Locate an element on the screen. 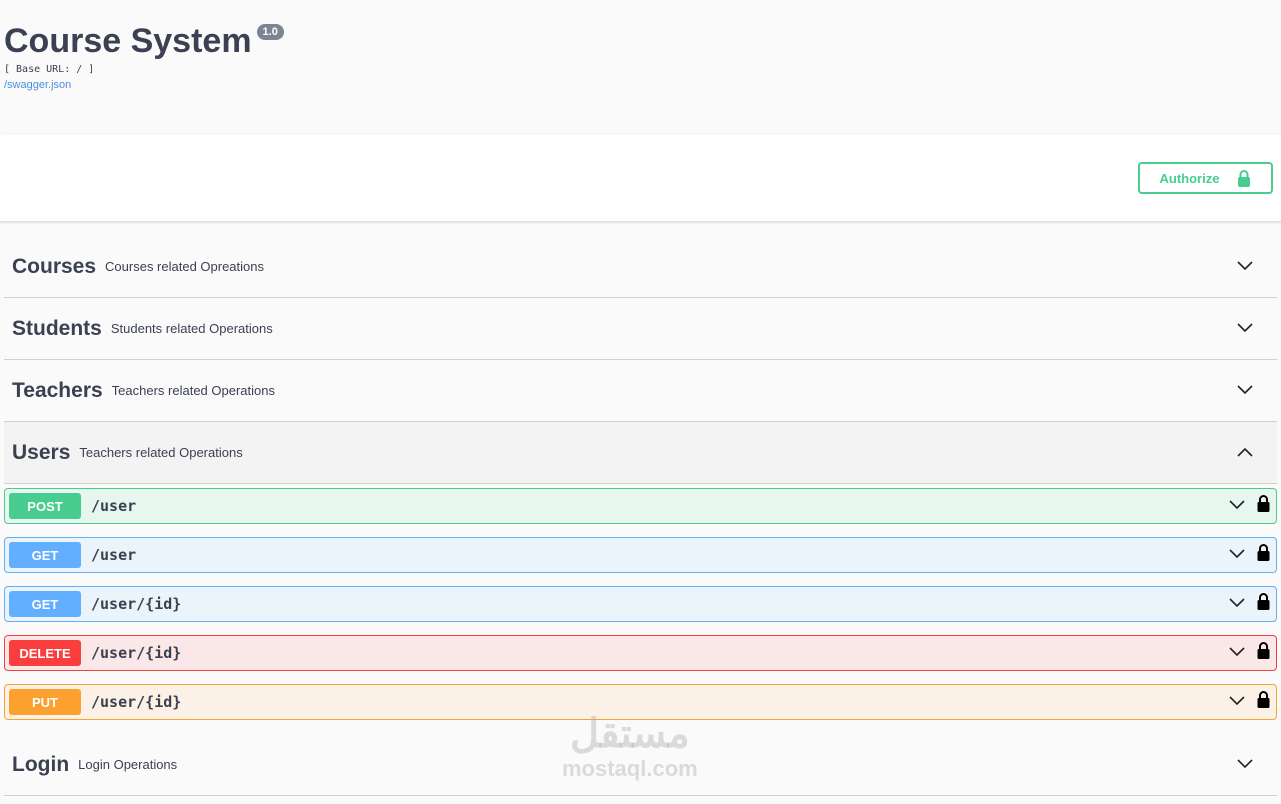 This screenshot has height=804, width=1281. method-badge: PUT is located at coordinates (45, 702).